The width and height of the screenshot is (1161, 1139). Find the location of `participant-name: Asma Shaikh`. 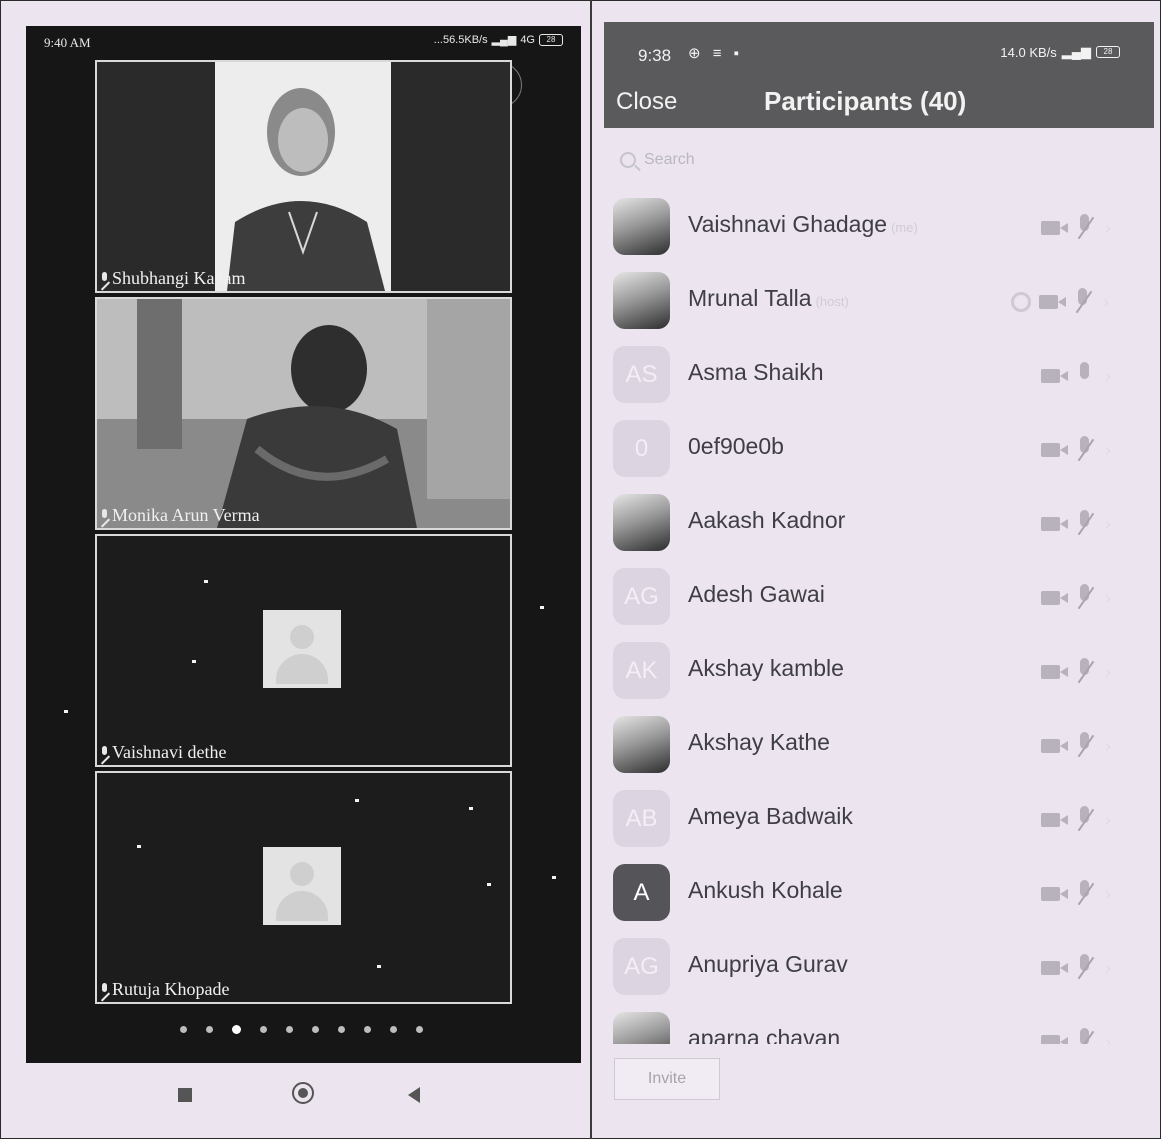

participant-name: Asma Shaikh is located at coordinates (756, 372).